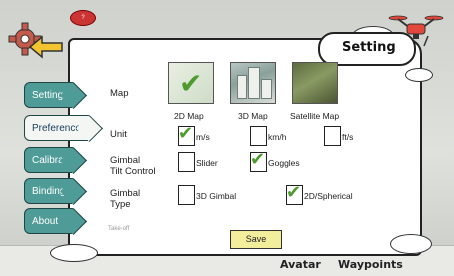  Describe the element at coordinates (55, 160) in the screenshot. I see `tab-calibration: Calibration` at that location.